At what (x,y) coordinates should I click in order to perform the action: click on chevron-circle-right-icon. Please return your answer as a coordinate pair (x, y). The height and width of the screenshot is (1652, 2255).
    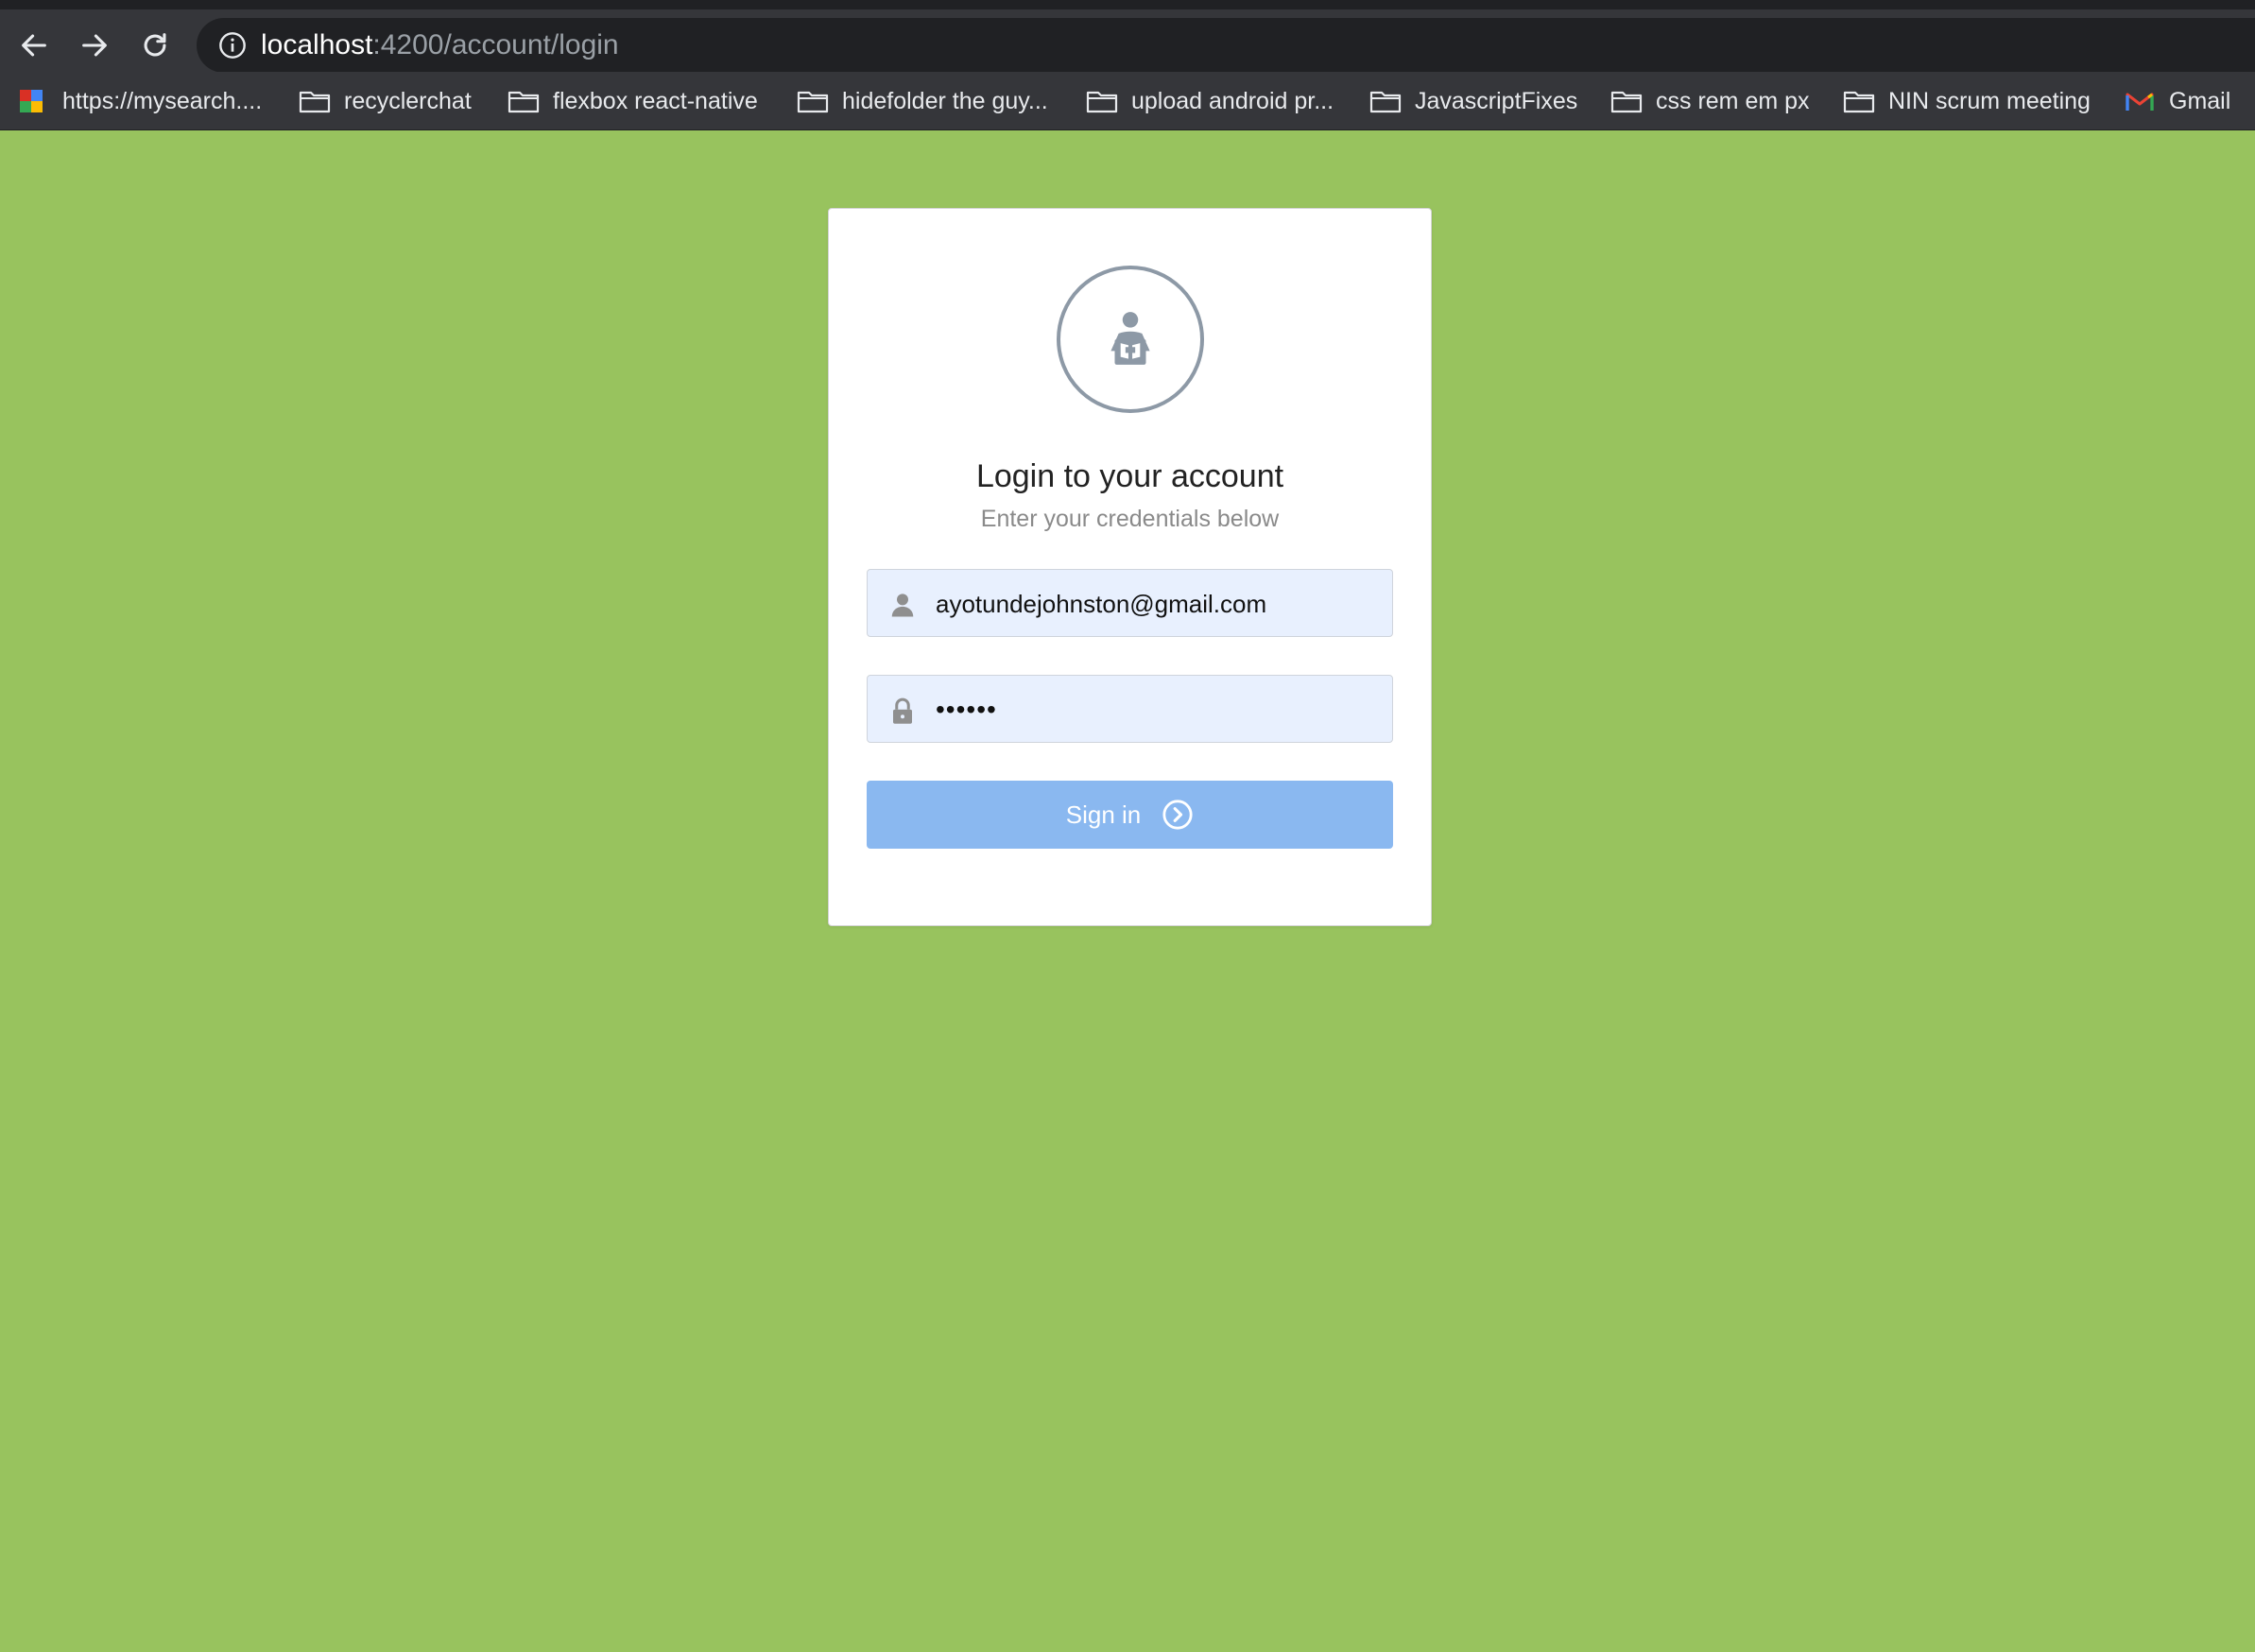
    Looking at the image, I should click on (1177, 815).